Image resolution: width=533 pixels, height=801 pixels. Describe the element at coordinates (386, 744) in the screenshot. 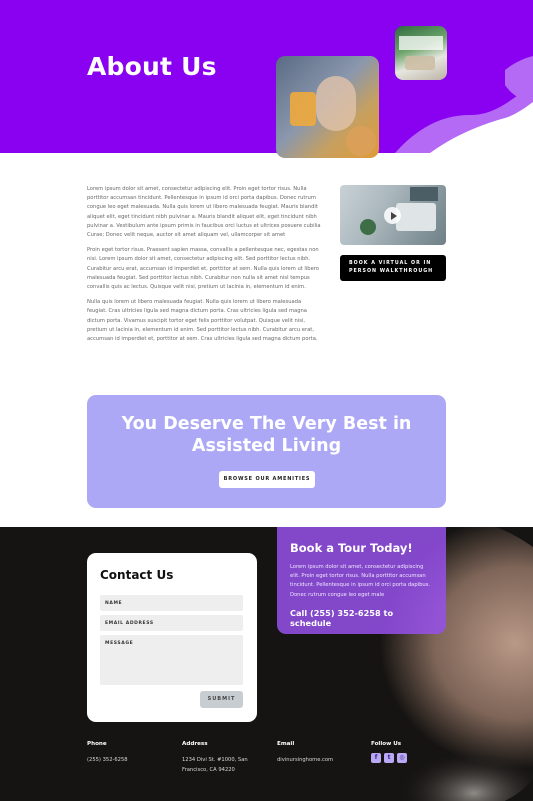

I see `footer-follow-label: Follow Us` at that location.